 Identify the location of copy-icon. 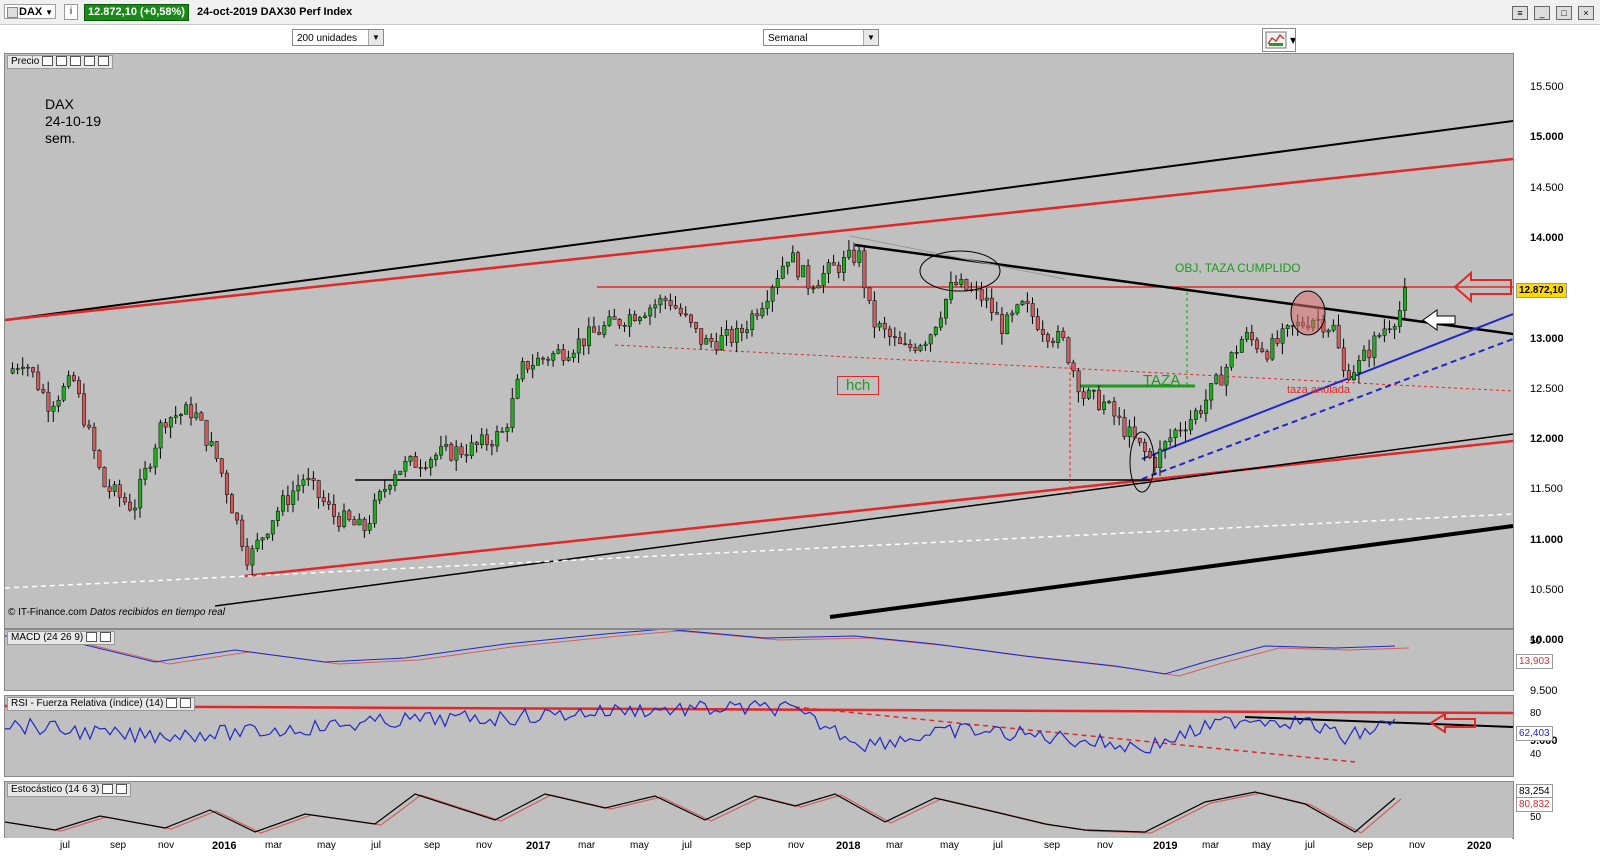
(90, 61).